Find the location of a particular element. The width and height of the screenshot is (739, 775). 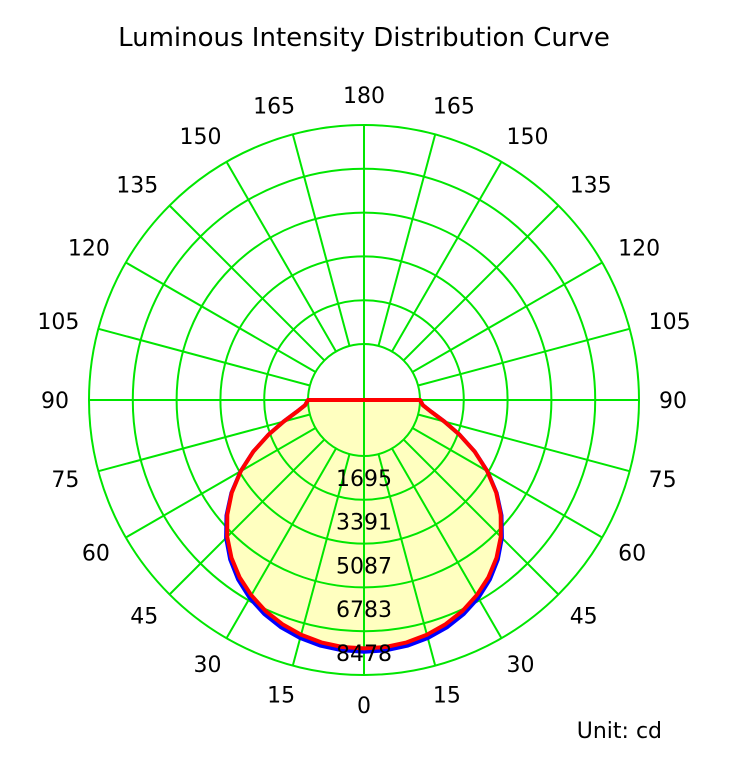

angle-label-left-105: 105 is located at coordinates (58, 322).